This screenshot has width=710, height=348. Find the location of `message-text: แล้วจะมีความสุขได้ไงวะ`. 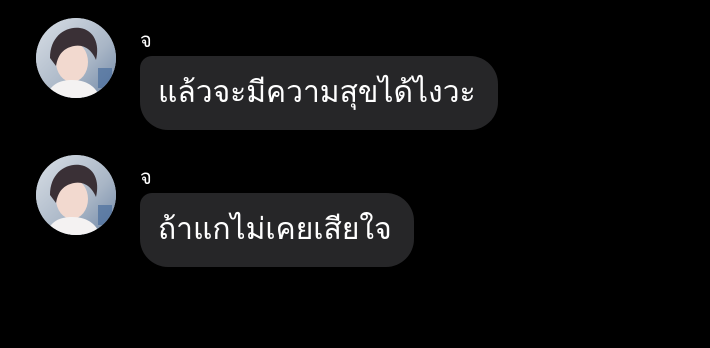

message-text: แล้วจะมีความสุขได้ไงวะ is located at coordinates (317, 92).